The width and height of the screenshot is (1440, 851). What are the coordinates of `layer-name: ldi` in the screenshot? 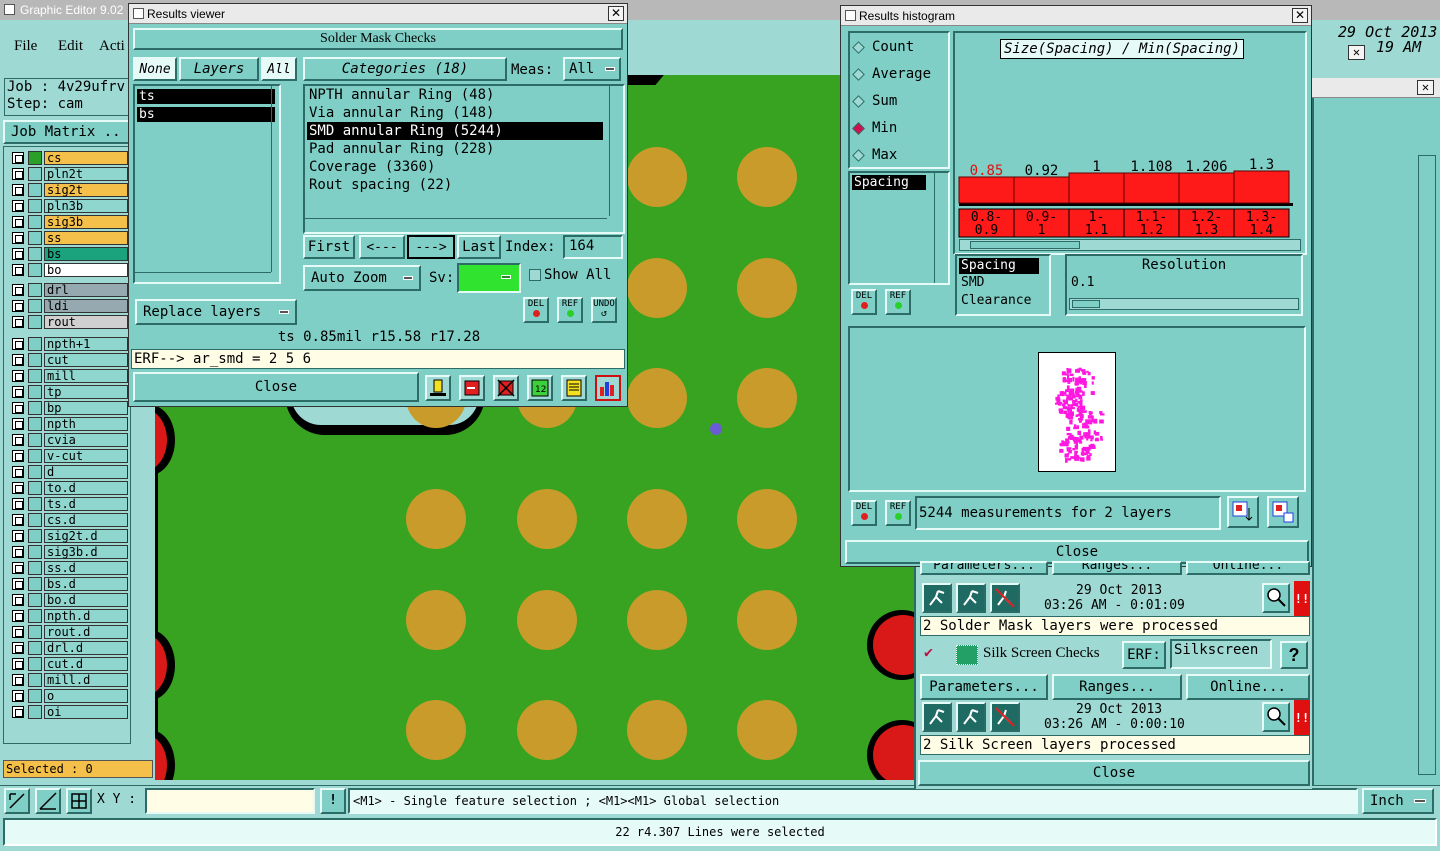 It's located at (86, 306).